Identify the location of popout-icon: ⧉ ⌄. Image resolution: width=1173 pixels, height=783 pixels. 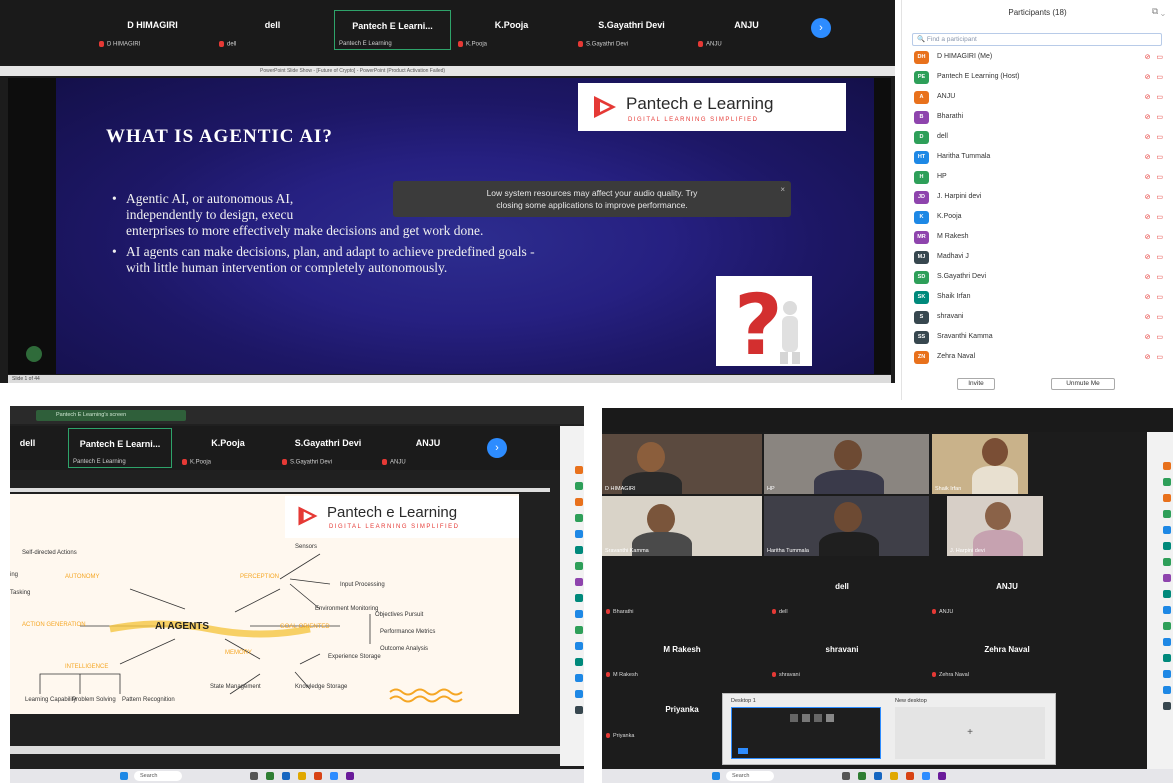
(1158, 11).